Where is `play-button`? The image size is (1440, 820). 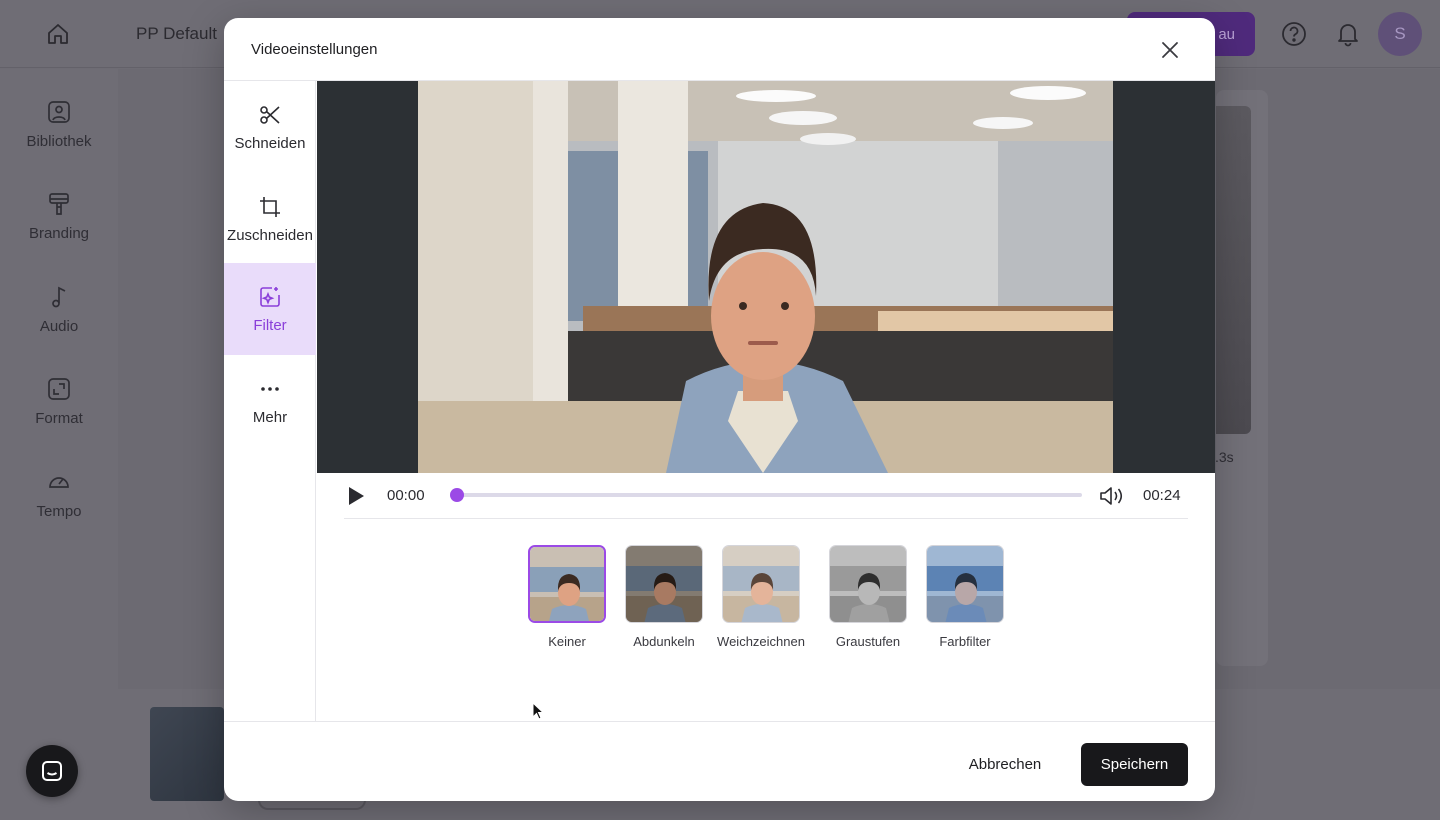
play-button is located at coordinates (356, 496).